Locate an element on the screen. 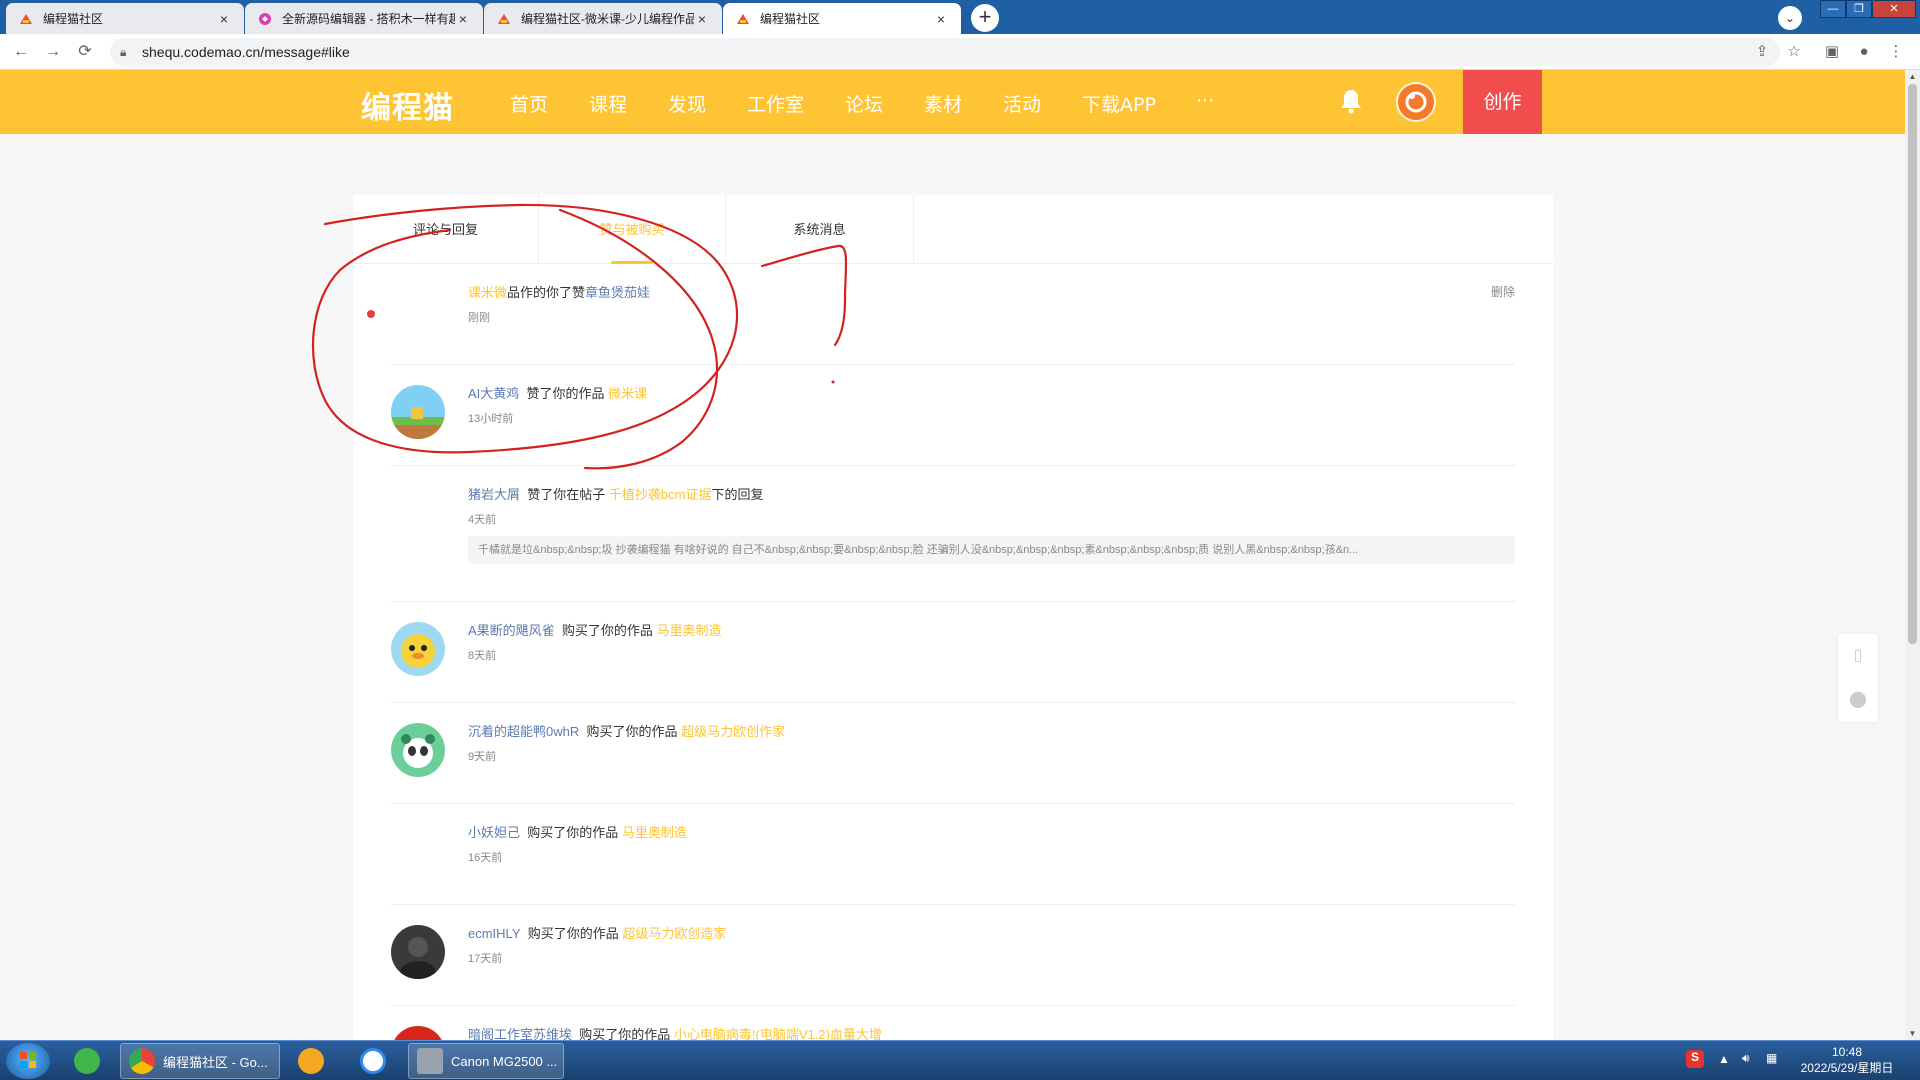  notification-bell-icon is located at coordinates (1351, 101).